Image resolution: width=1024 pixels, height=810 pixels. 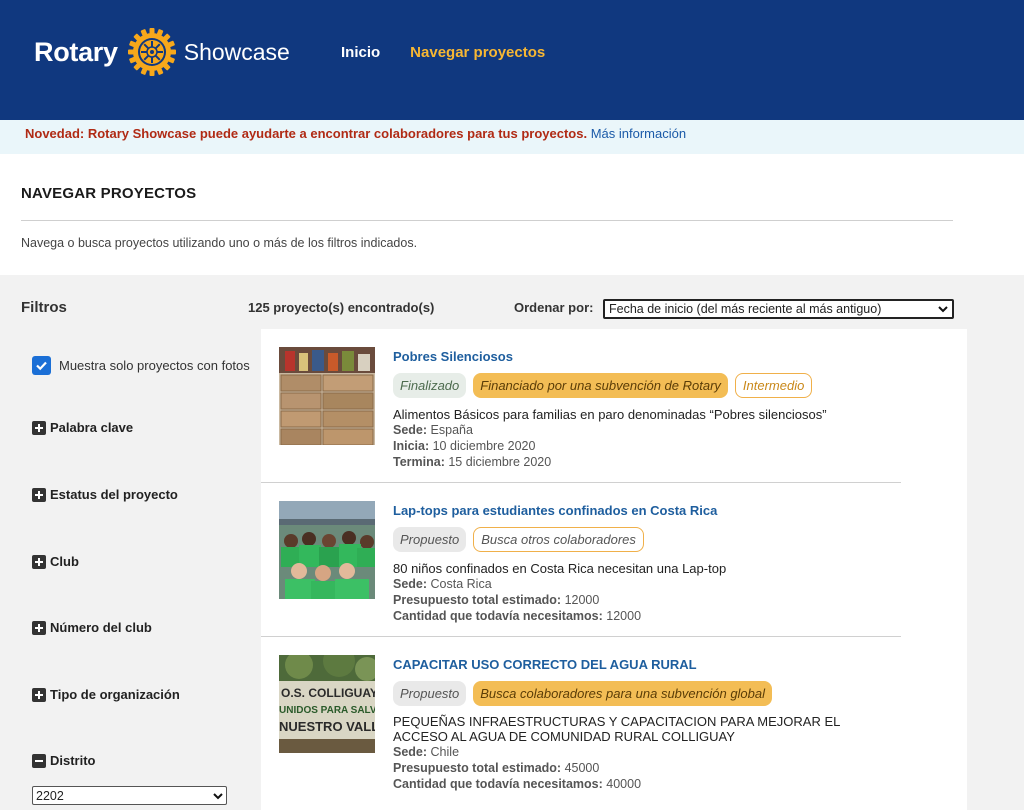 What do you see at coordinates (496, 600) in the screenshot?
I see `meta-row: Presupuesto total estimado: 12000` at bounding box center [496, 600].